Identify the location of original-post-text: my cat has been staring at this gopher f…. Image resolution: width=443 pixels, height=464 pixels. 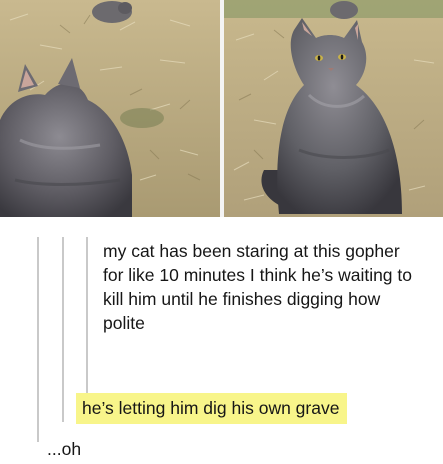
(258, 287).